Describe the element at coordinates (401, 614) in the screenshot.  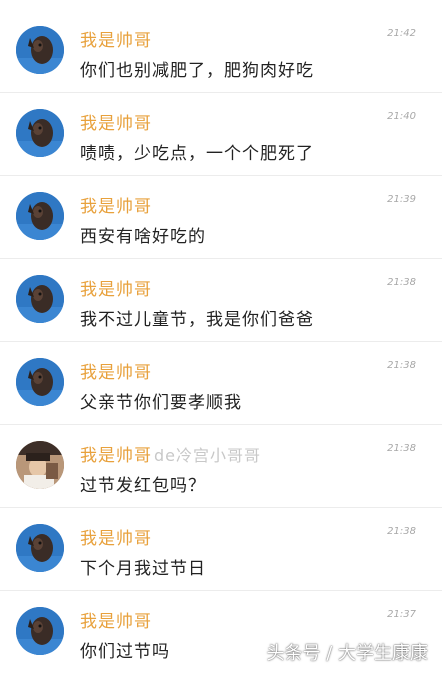
I see `timestamp: 21:37` at that location.